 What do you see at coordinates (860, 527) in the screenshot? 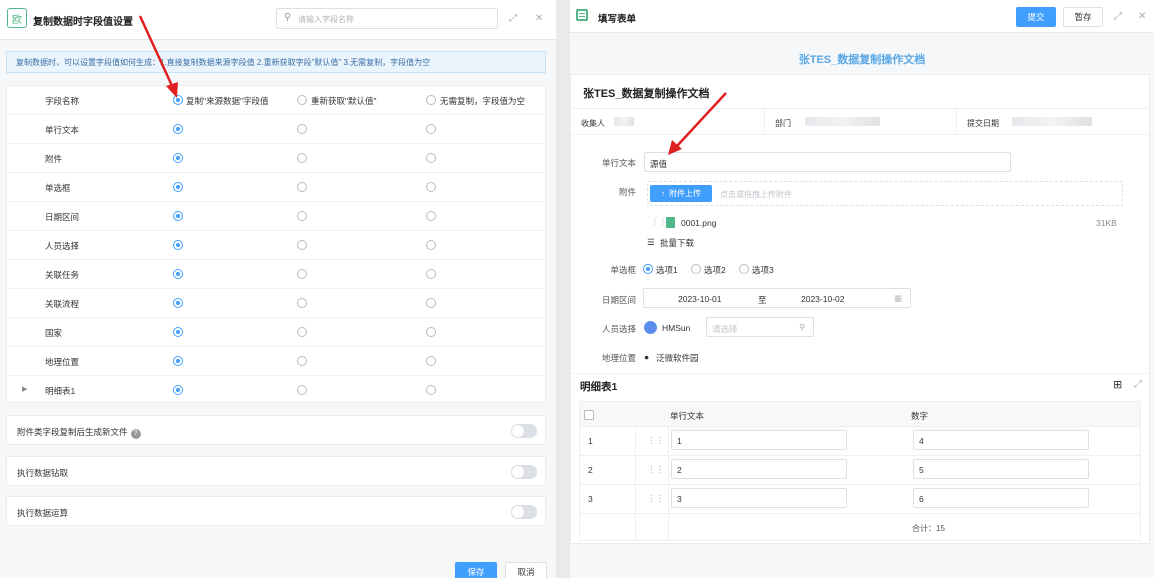
I see `total-row: 合计：15` at bounding box center [860, 527].